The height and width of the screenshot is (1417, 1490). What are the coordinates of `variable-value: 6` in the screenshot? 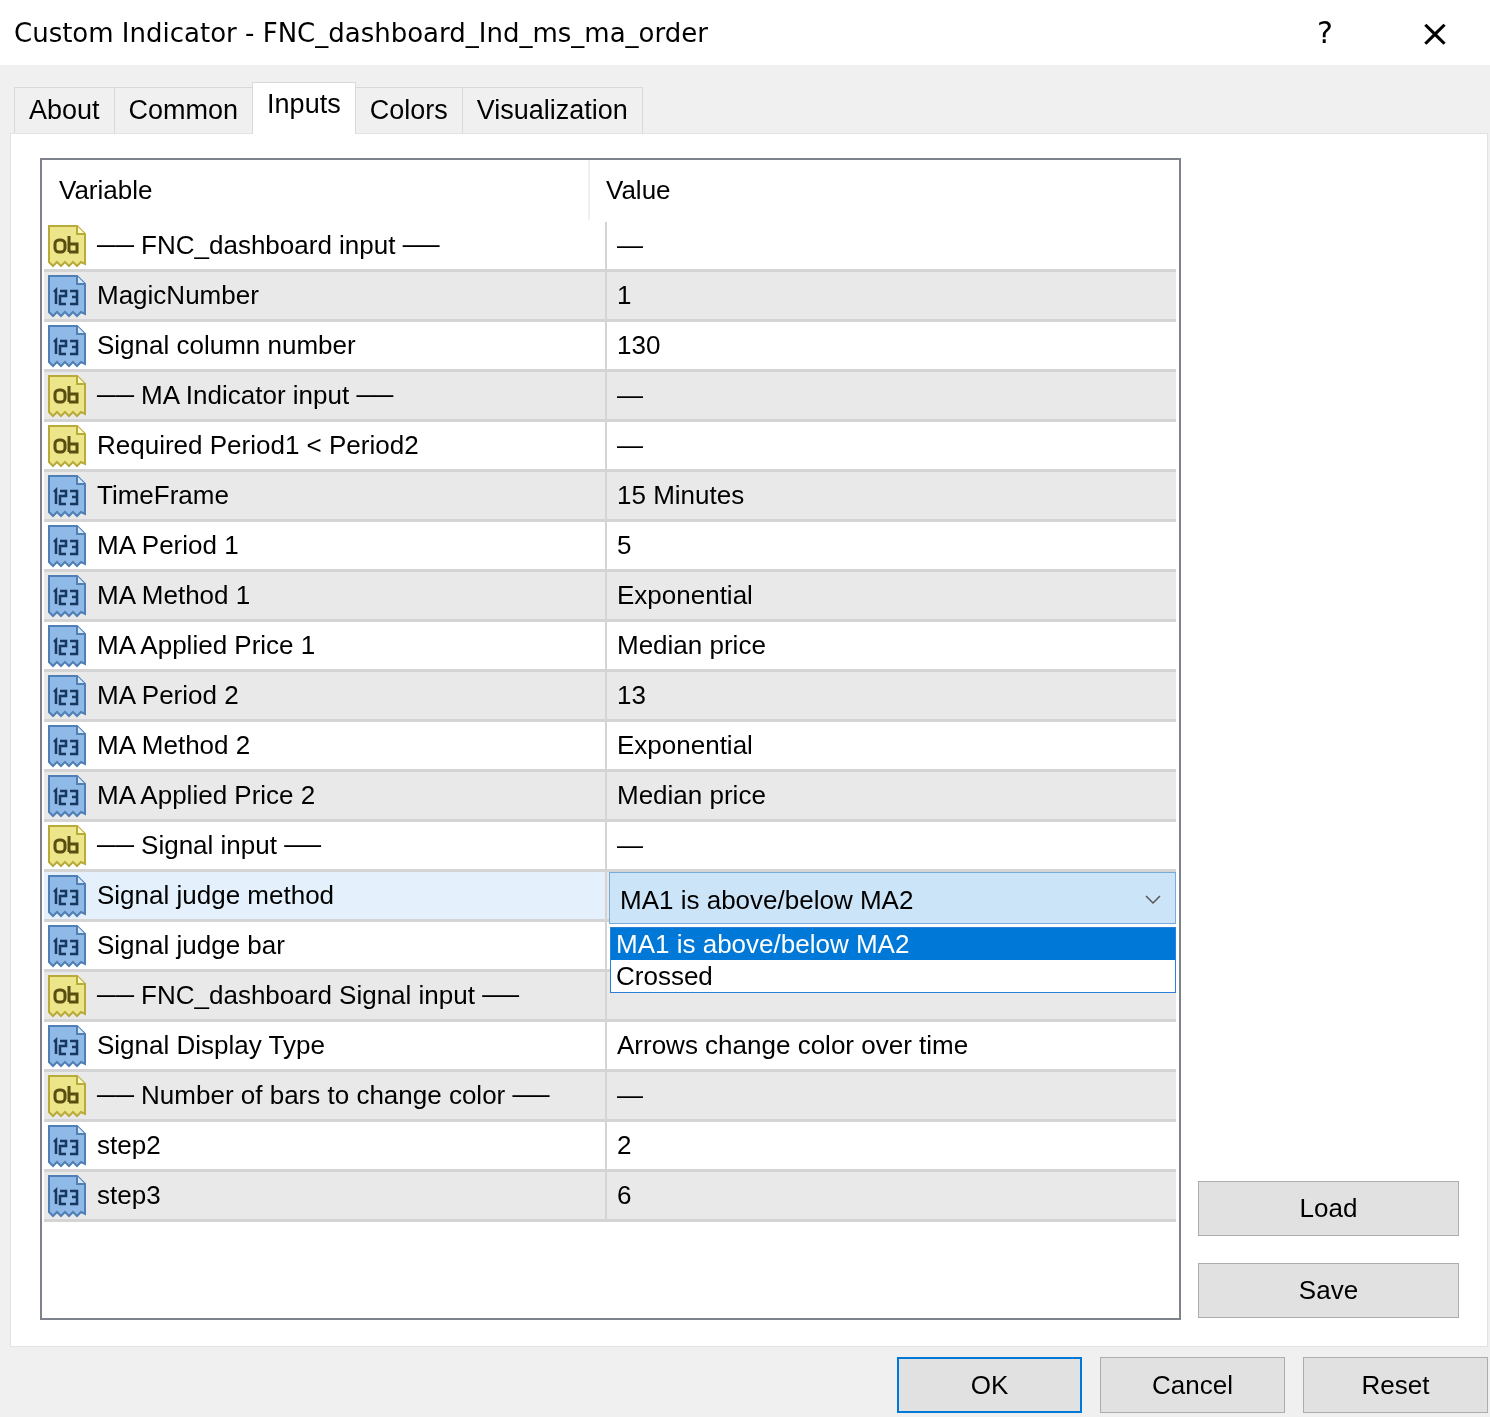 It's located at (624, 1195).